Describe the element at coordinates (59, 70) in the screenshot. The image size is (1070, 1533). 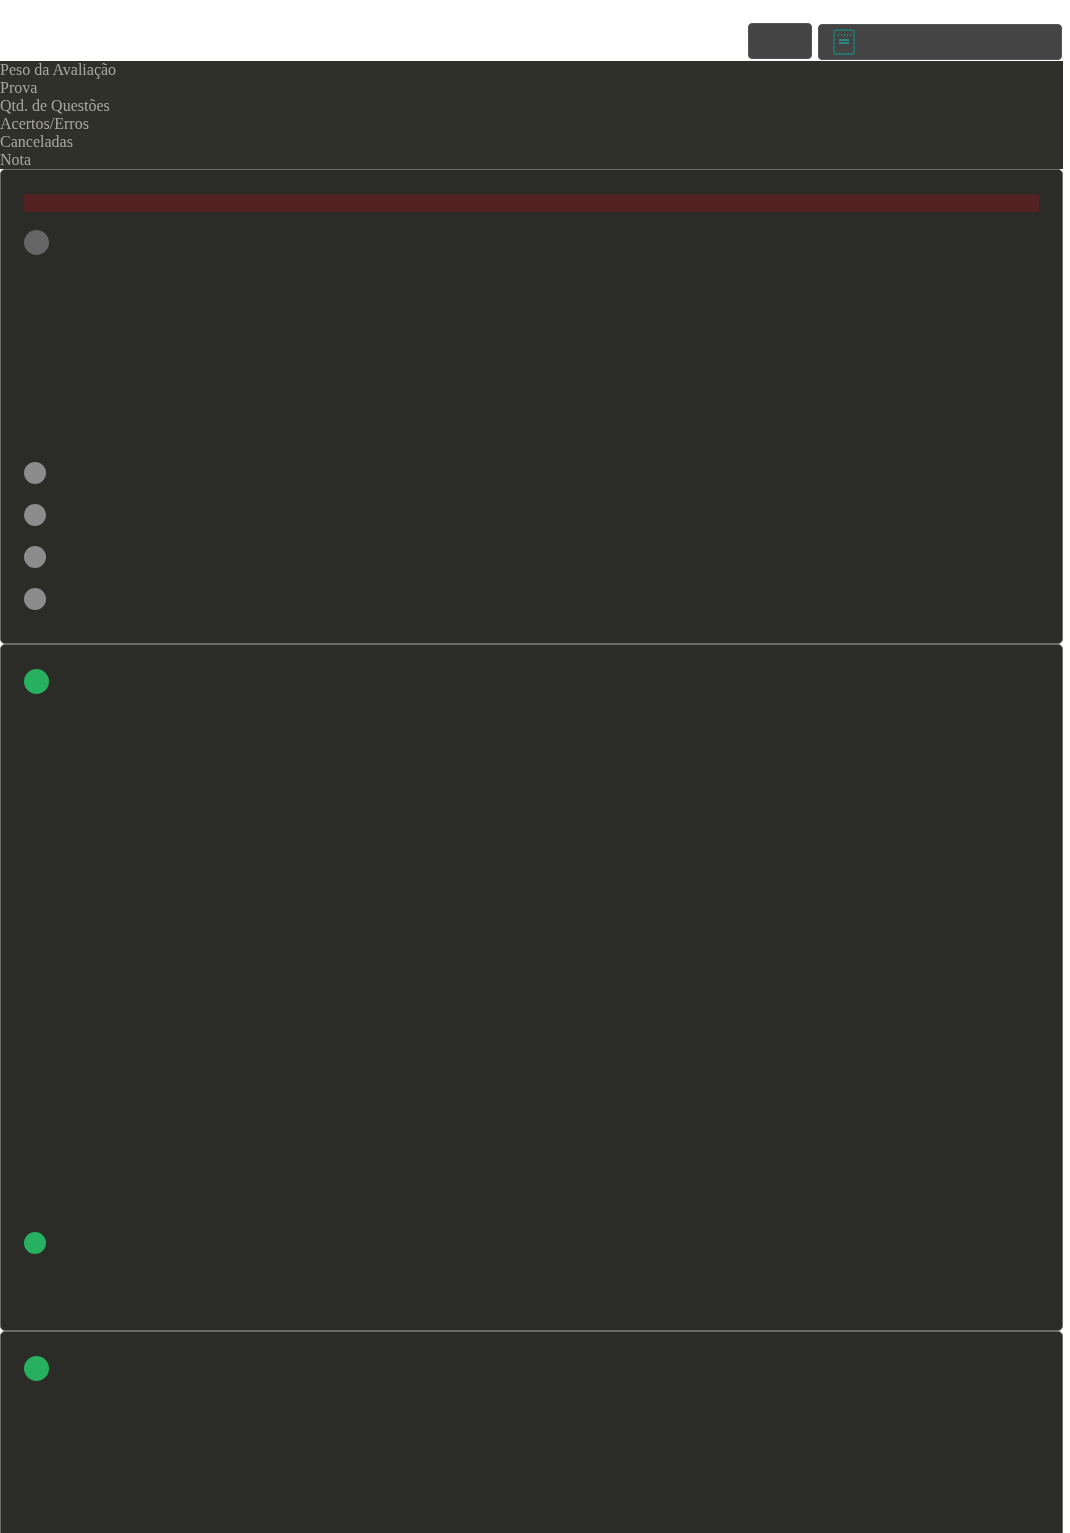
I see `column-label: Peso da Avaliação` at that location.